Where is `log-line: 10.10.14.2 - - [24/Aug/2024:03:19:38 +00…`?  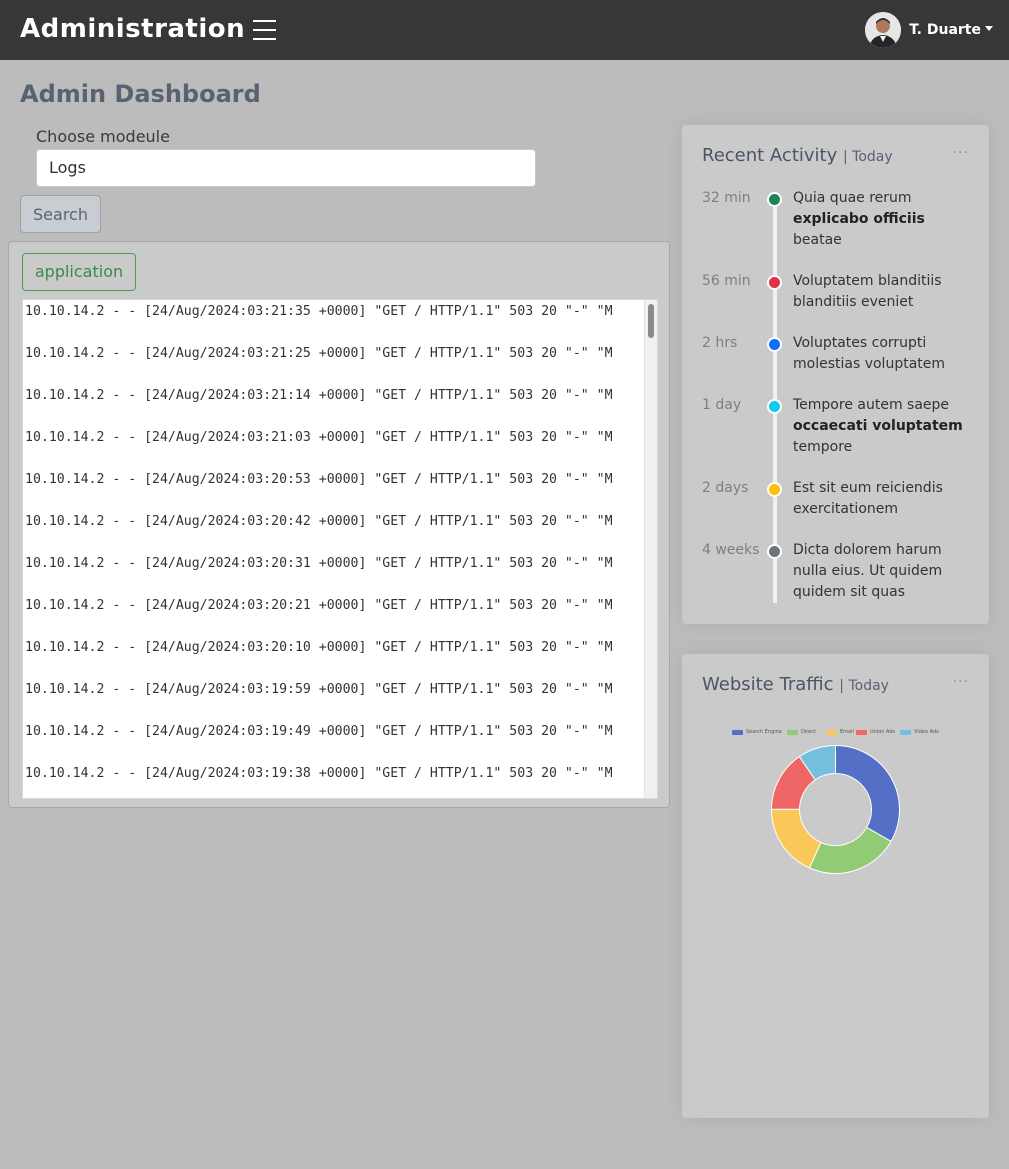
log-line: 10.10.14.2 - - [24/Aug/2024:03:19:38 +00… is located at coordinates (319, 773).